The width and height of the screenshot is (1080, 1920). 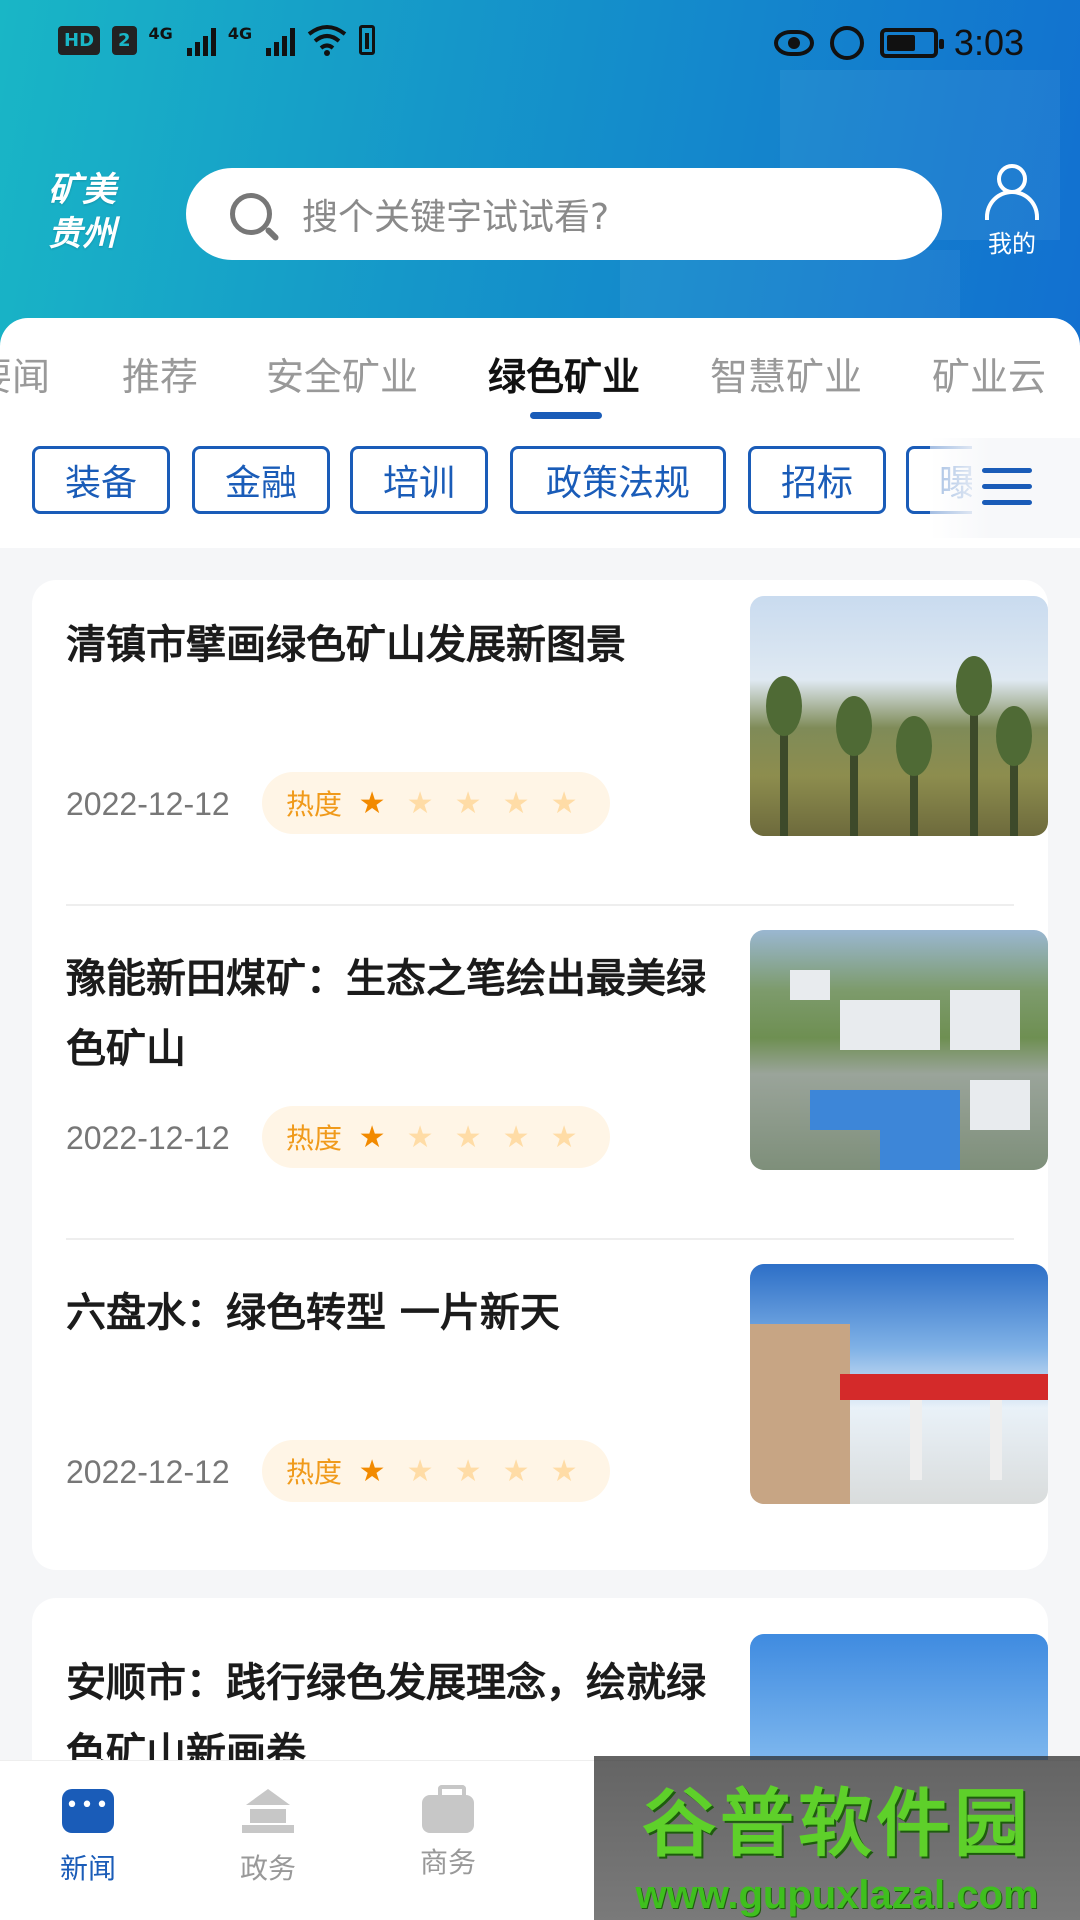 What do you see at coordinates (160, 373) in the screenshot?
I see `tab-tuijian: 推荐` at bounding box center [160, 373].